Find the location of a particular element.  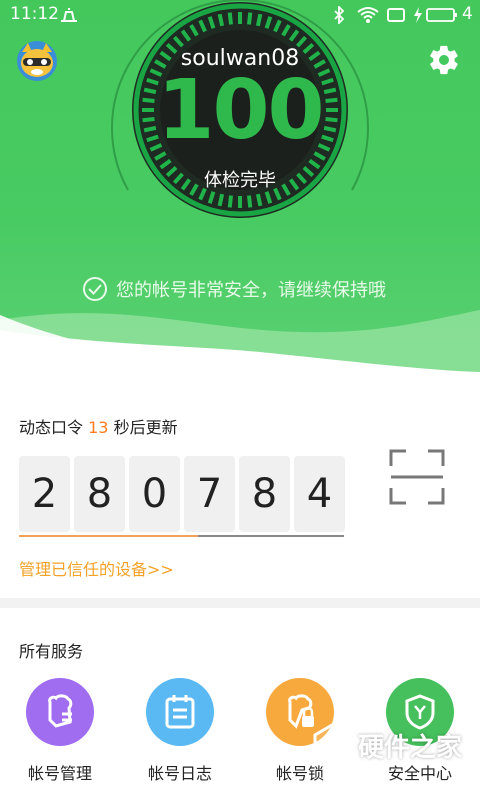

service-account-log: 帐号日志 is located at coordinates (180, 731).